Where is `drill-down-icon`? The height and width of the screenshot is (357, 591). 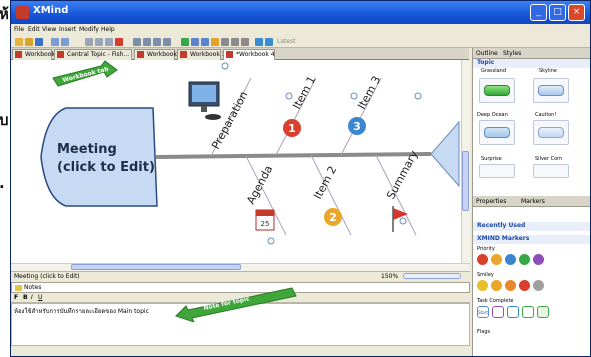
drill-down-icon is located at coordinates (259, 42).